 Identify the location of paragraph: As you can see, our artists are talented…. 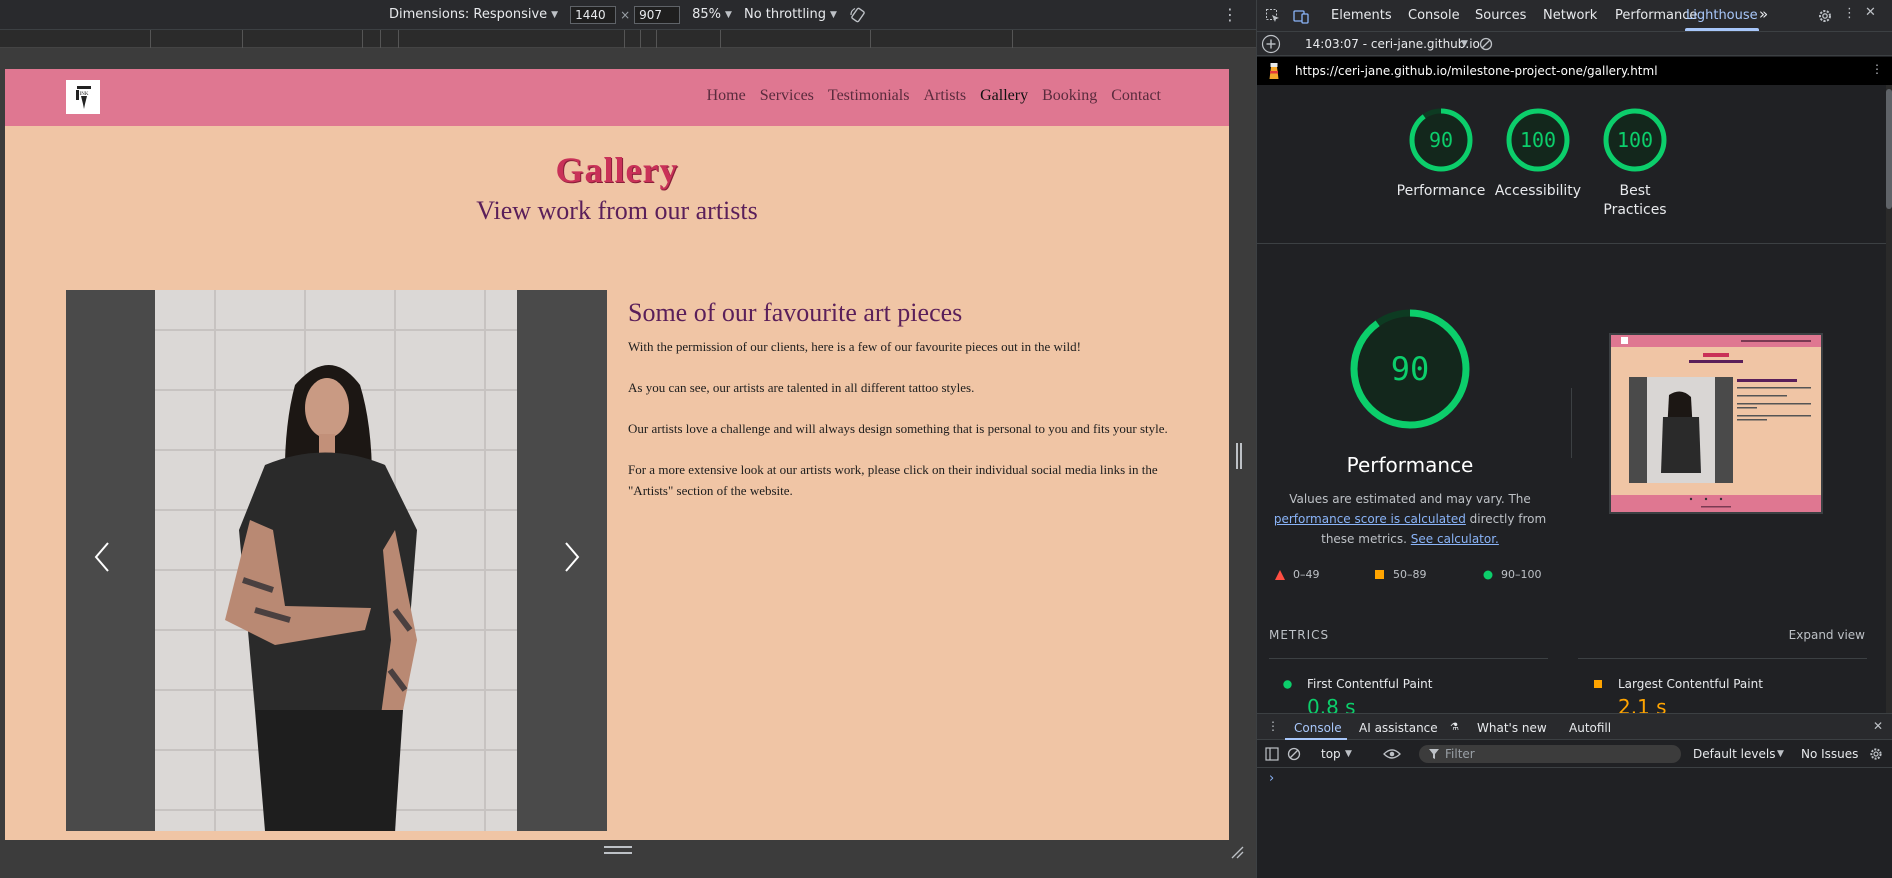
(801, 387).